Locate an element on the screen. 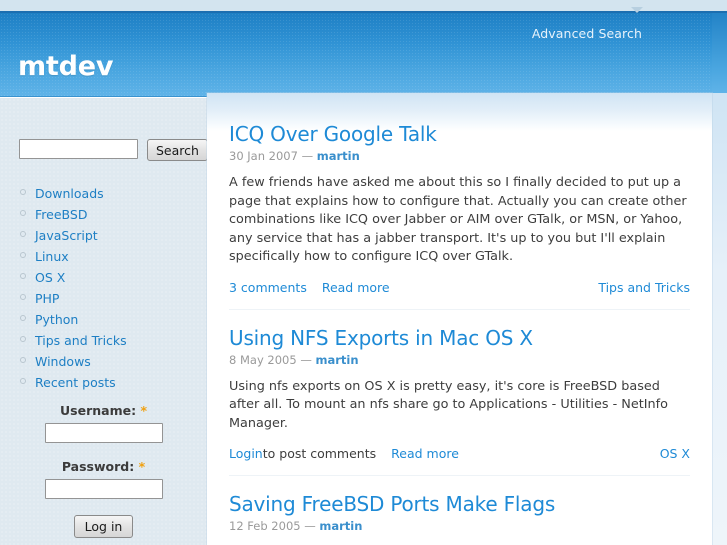 The image size is (727, 545). comments-suffix: to post comments is located at coordinates (319, 453).